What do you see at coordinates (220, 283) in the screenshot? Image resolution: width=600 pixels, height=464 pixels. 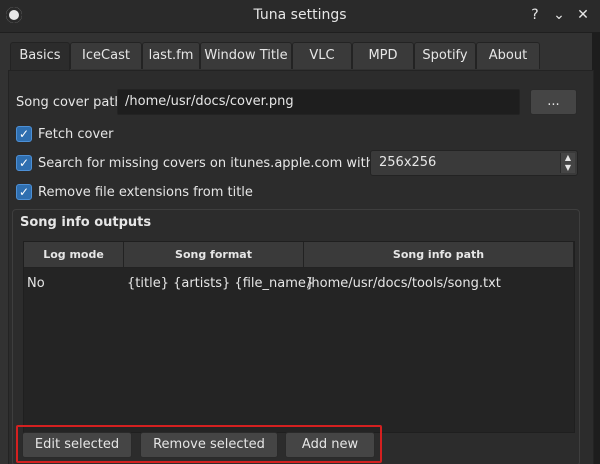 I see `row-song-format: {title} {artists} {file_name}` at bounding box center [220, 283].